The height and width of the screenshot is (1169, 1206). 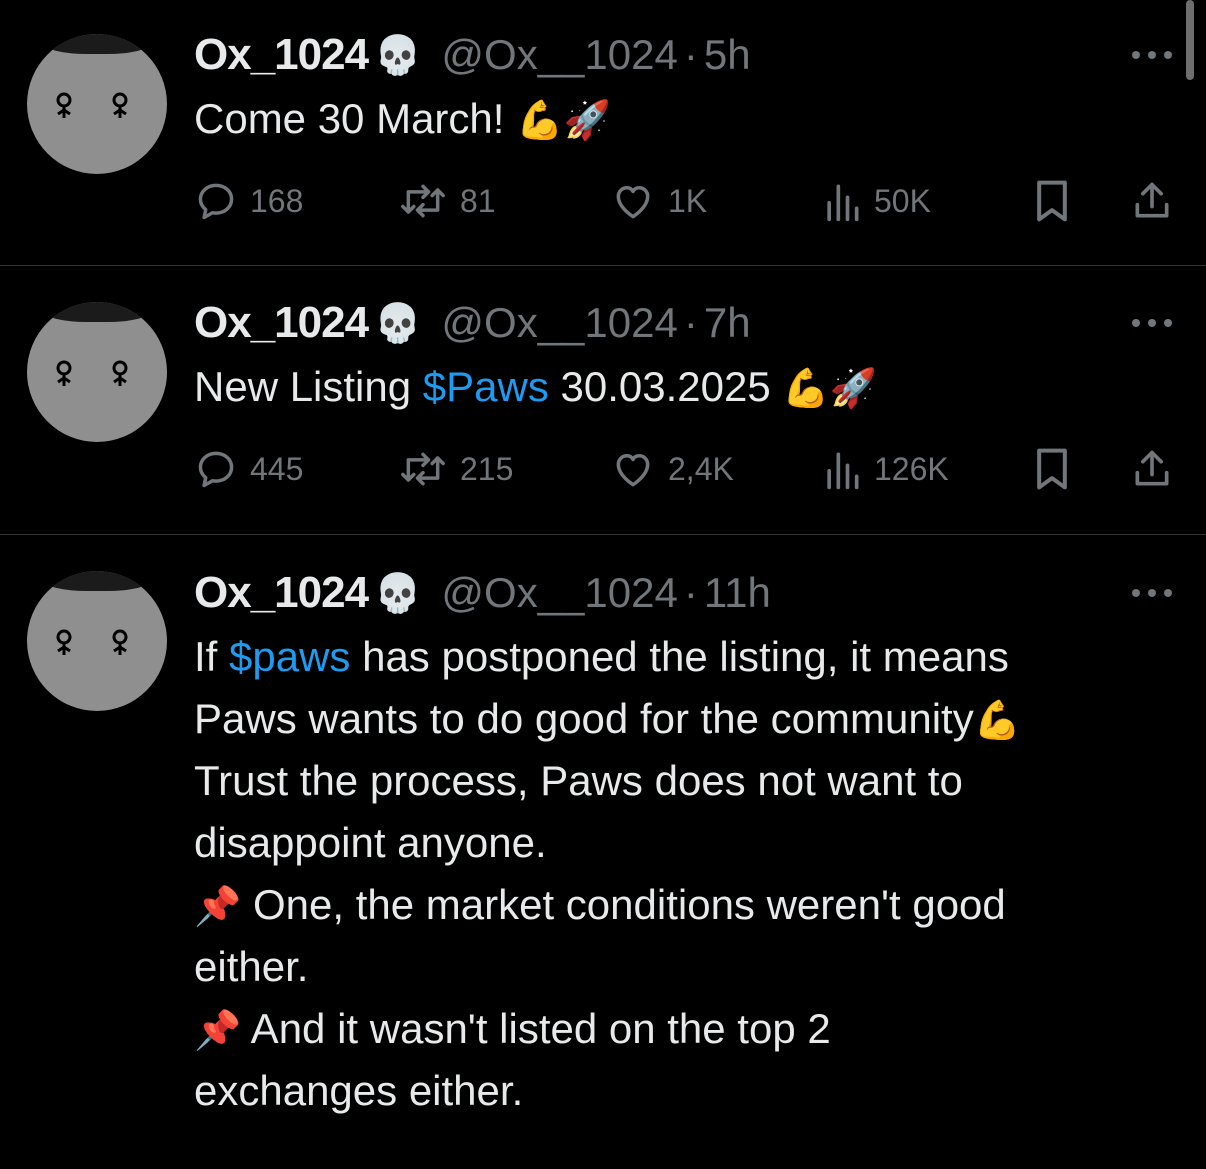 I want to click on tweet-text-line: exchanges either., so click(x=684, y=1091).